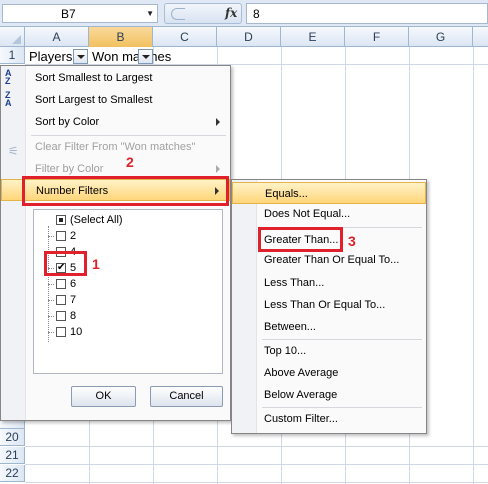  I want to click on column-header-c: C, so click(185, 37).